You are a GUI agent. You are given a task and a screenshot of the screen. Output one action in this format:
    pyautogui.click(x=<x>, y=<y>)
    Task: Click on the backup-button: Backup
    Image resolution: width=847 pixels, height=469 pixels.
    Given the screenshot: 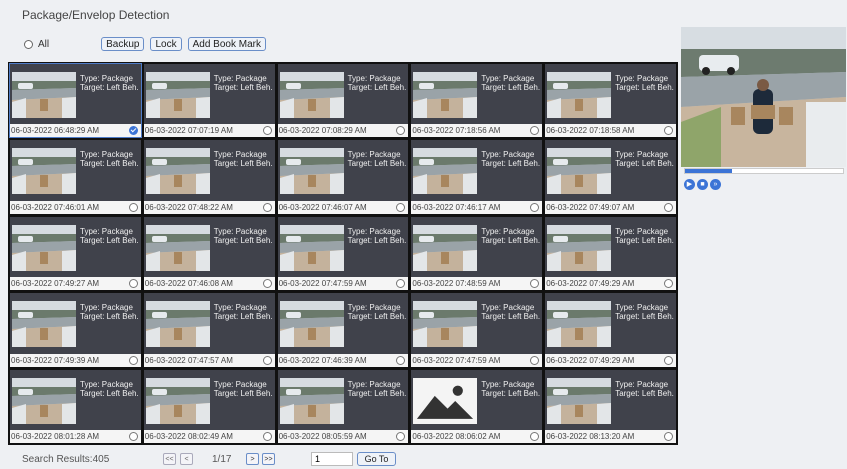 What is the action you would take?
    pyautogui.click(x=123, y=44)
    